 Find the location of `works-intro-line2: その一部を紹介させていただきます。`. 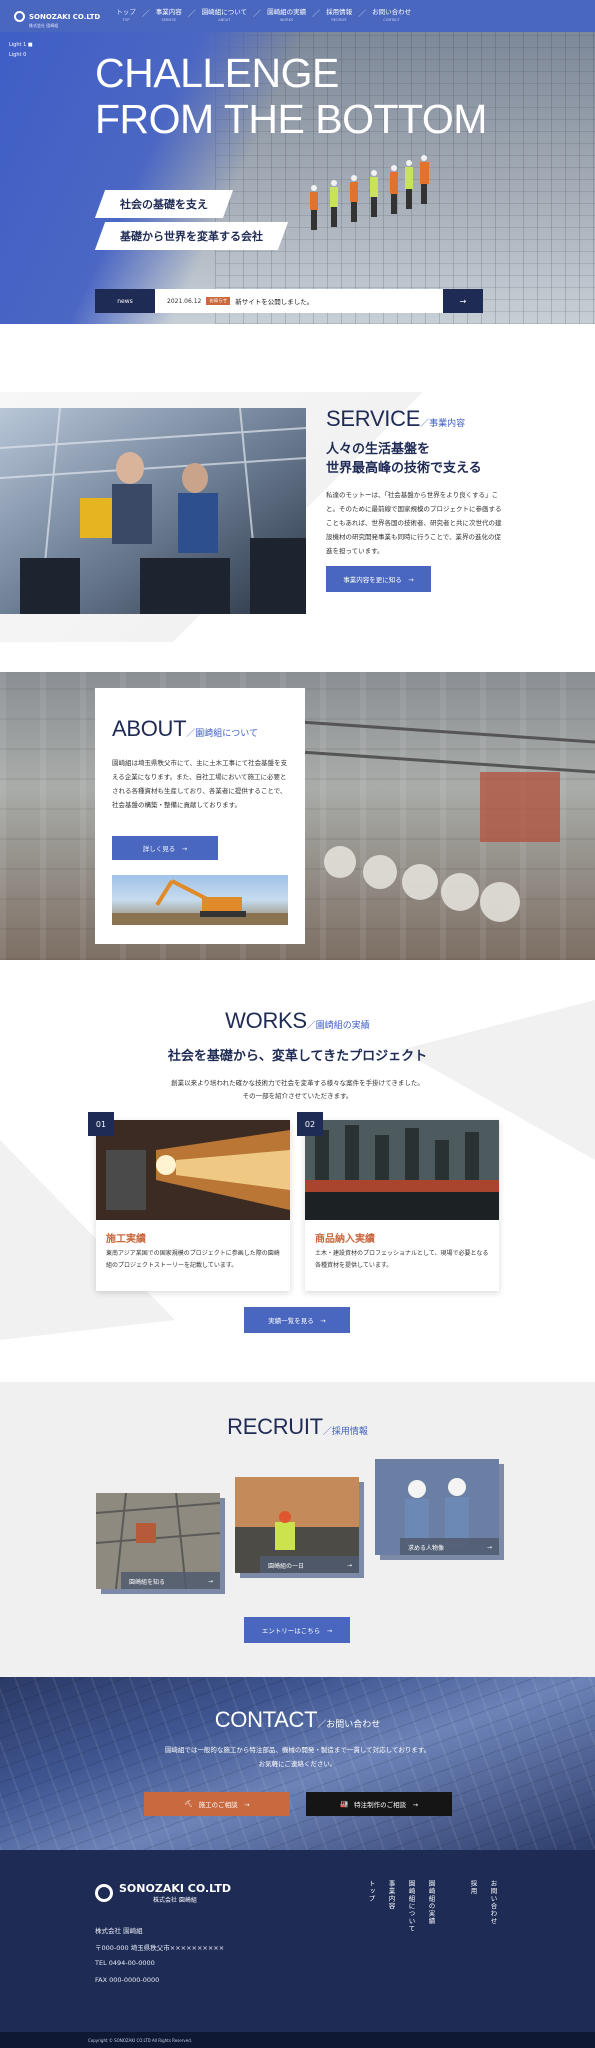

works-intro-line2: その一部を紹介させていただきます。 is located at coordinates (297, 1096).